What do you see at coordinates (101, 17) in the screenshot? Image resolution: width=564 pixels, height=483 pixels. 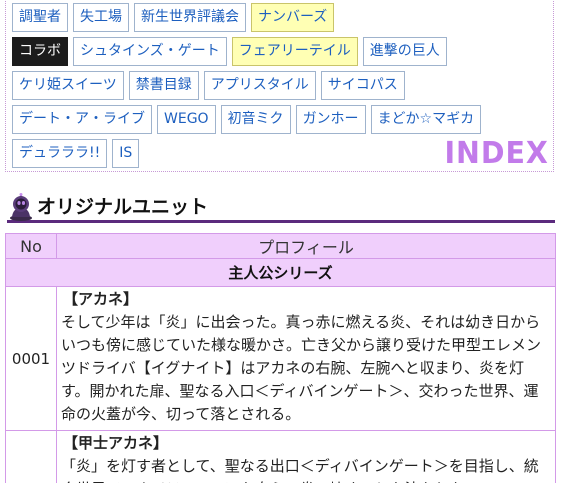 I see `tag-shitsukoujou: 失工場` at bounding box center [101, 17].